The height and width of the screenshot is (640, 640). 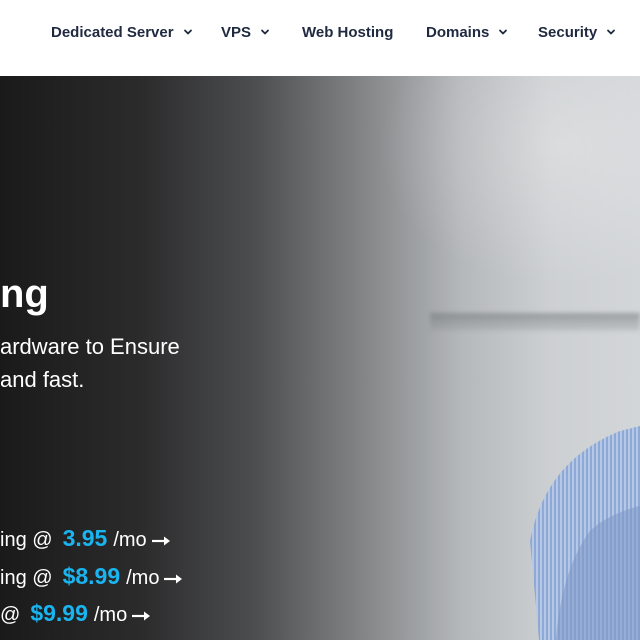 I want to click on nav-item-label: Security, so click(x=568, y=32).